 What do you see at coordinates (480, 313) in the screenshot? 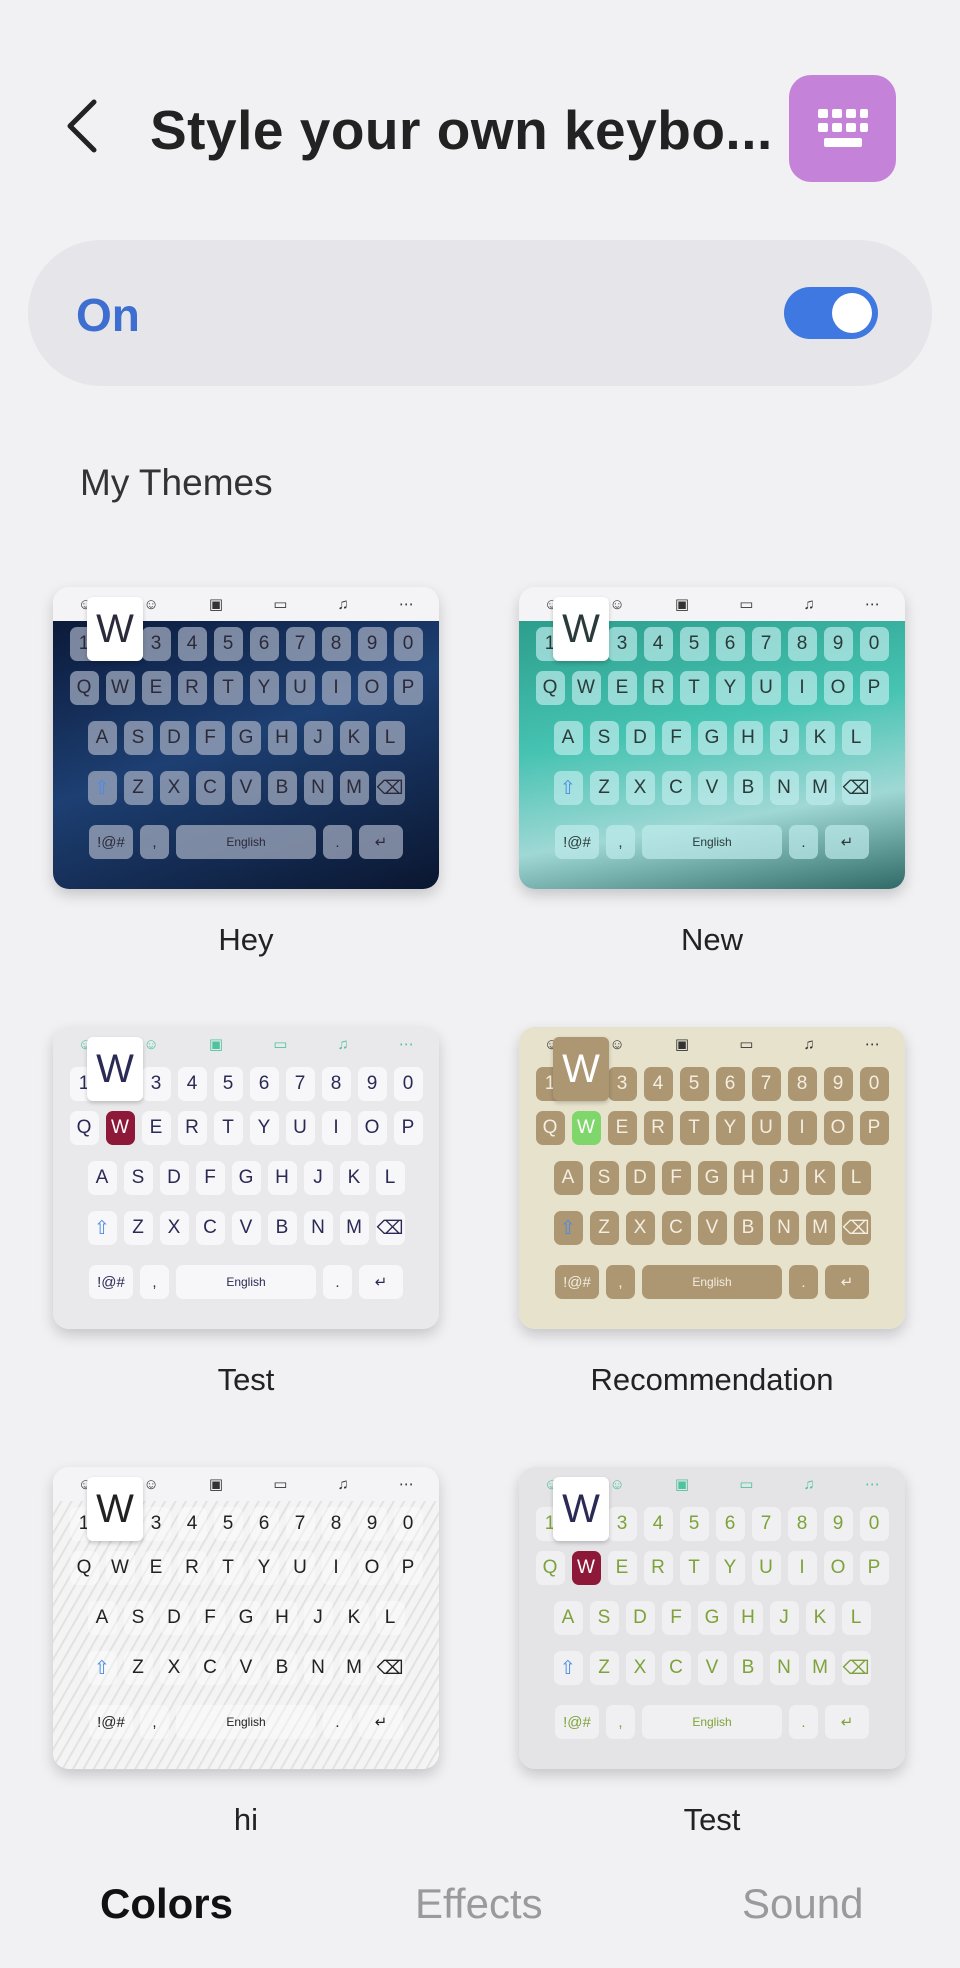
I see `master-switch-row: On` at bounding box center [480, 313].